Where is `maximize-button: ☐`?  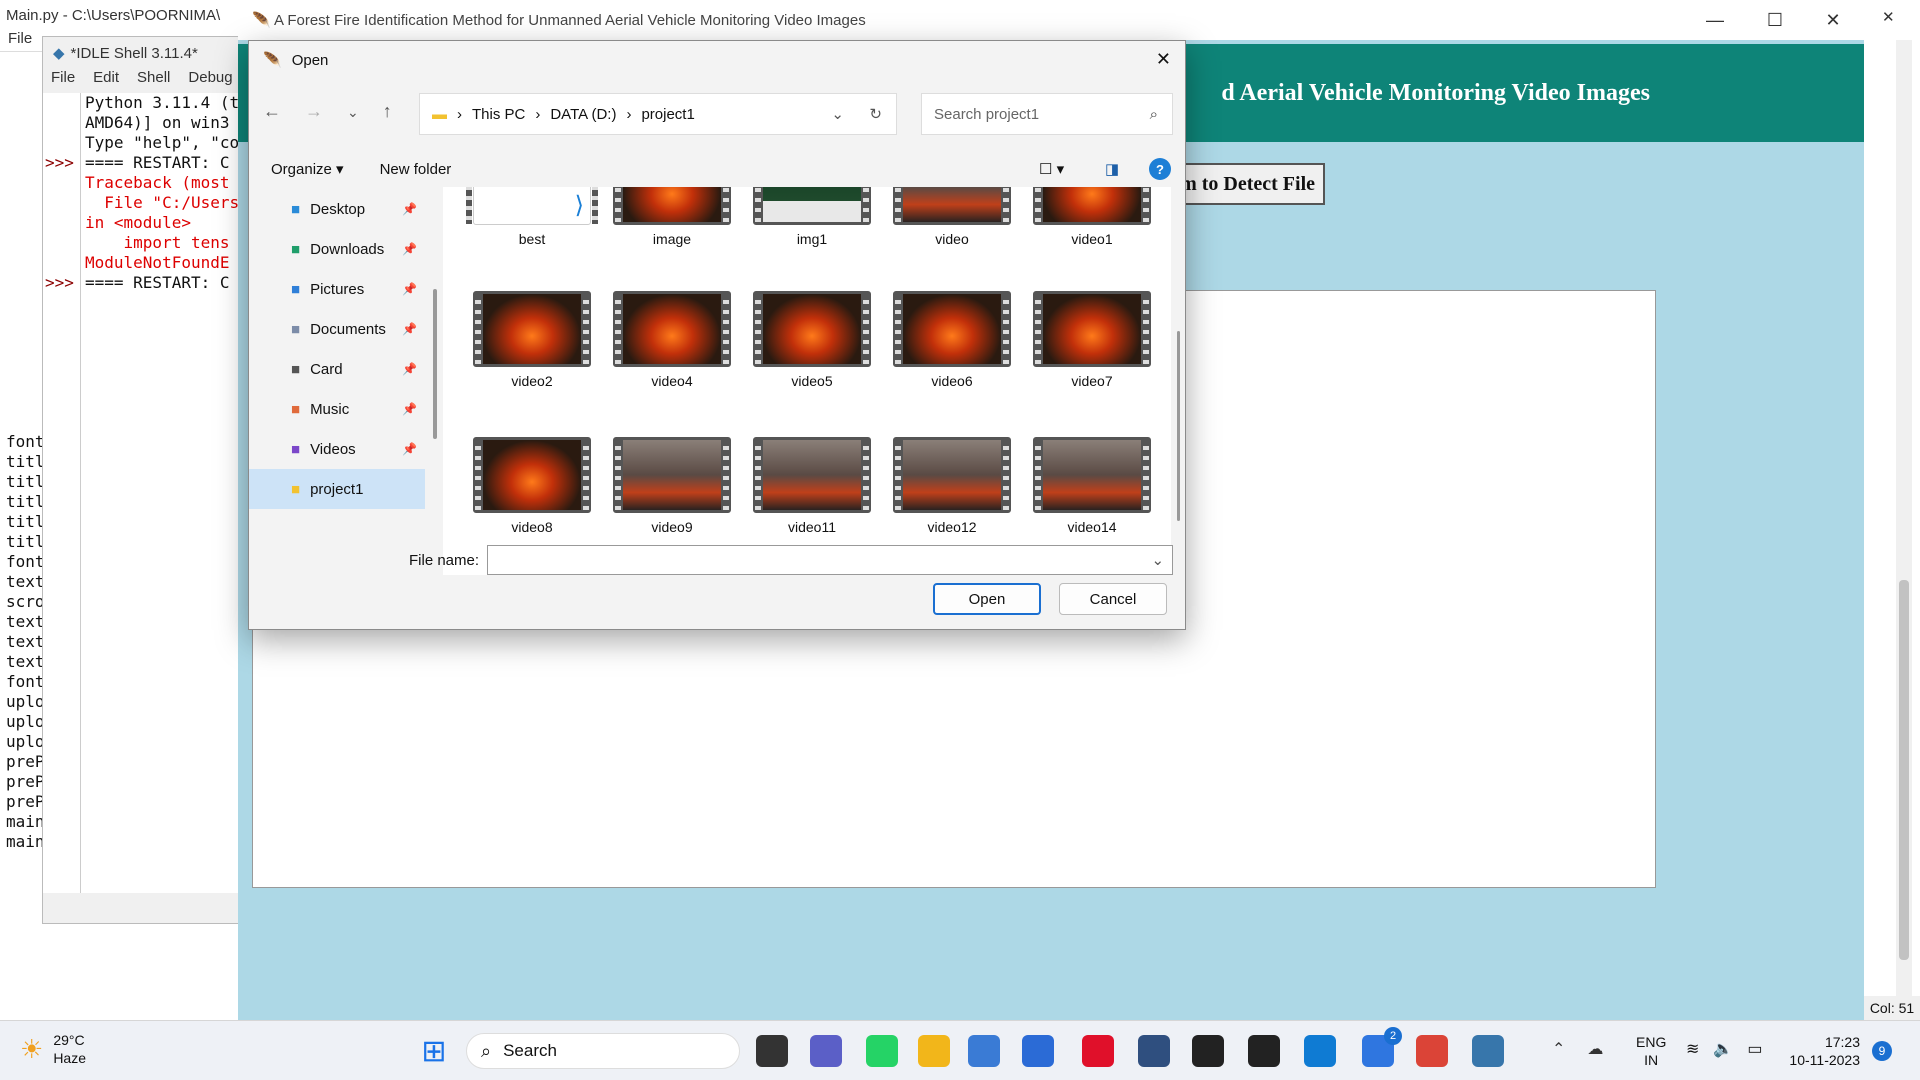
maximize-button: ☐ is located at coordinates (1775, 20).